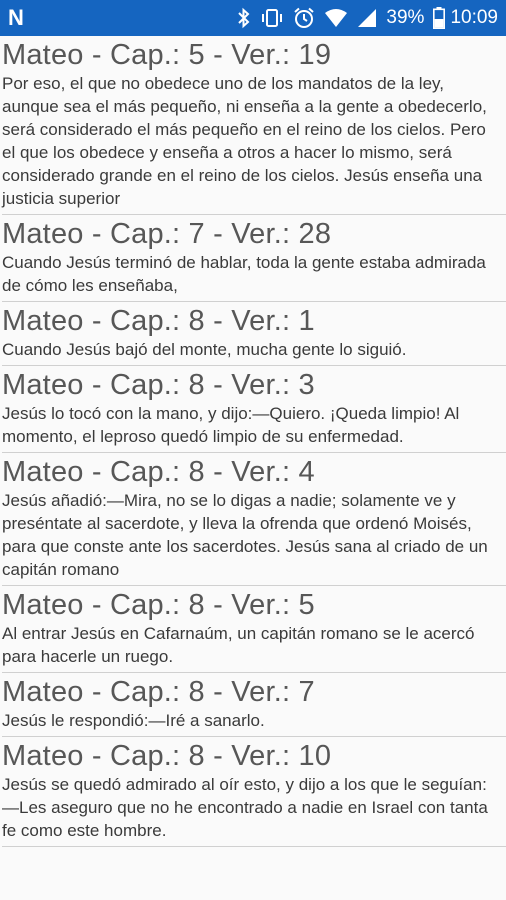  I want to click on status-bar: N 39% 10:09, so click(253, 18).